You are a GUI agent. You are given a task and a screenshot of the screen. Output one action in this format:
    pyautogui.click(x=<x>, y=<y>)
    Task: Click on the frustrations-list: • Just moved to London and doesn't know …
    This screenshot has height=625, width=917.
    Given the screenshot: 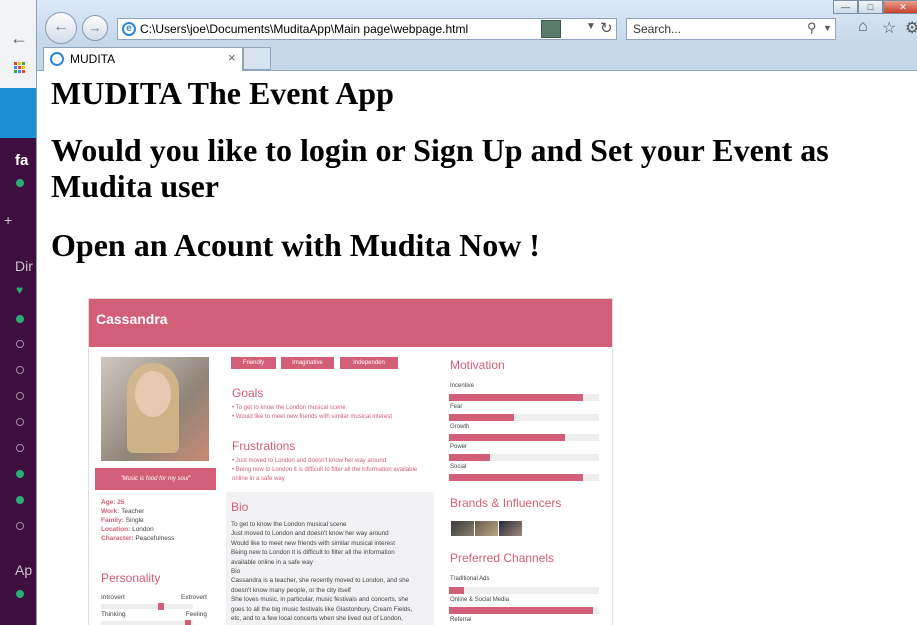 What is the action you would take?
    pyautogui.click(x=325, y=470)
    